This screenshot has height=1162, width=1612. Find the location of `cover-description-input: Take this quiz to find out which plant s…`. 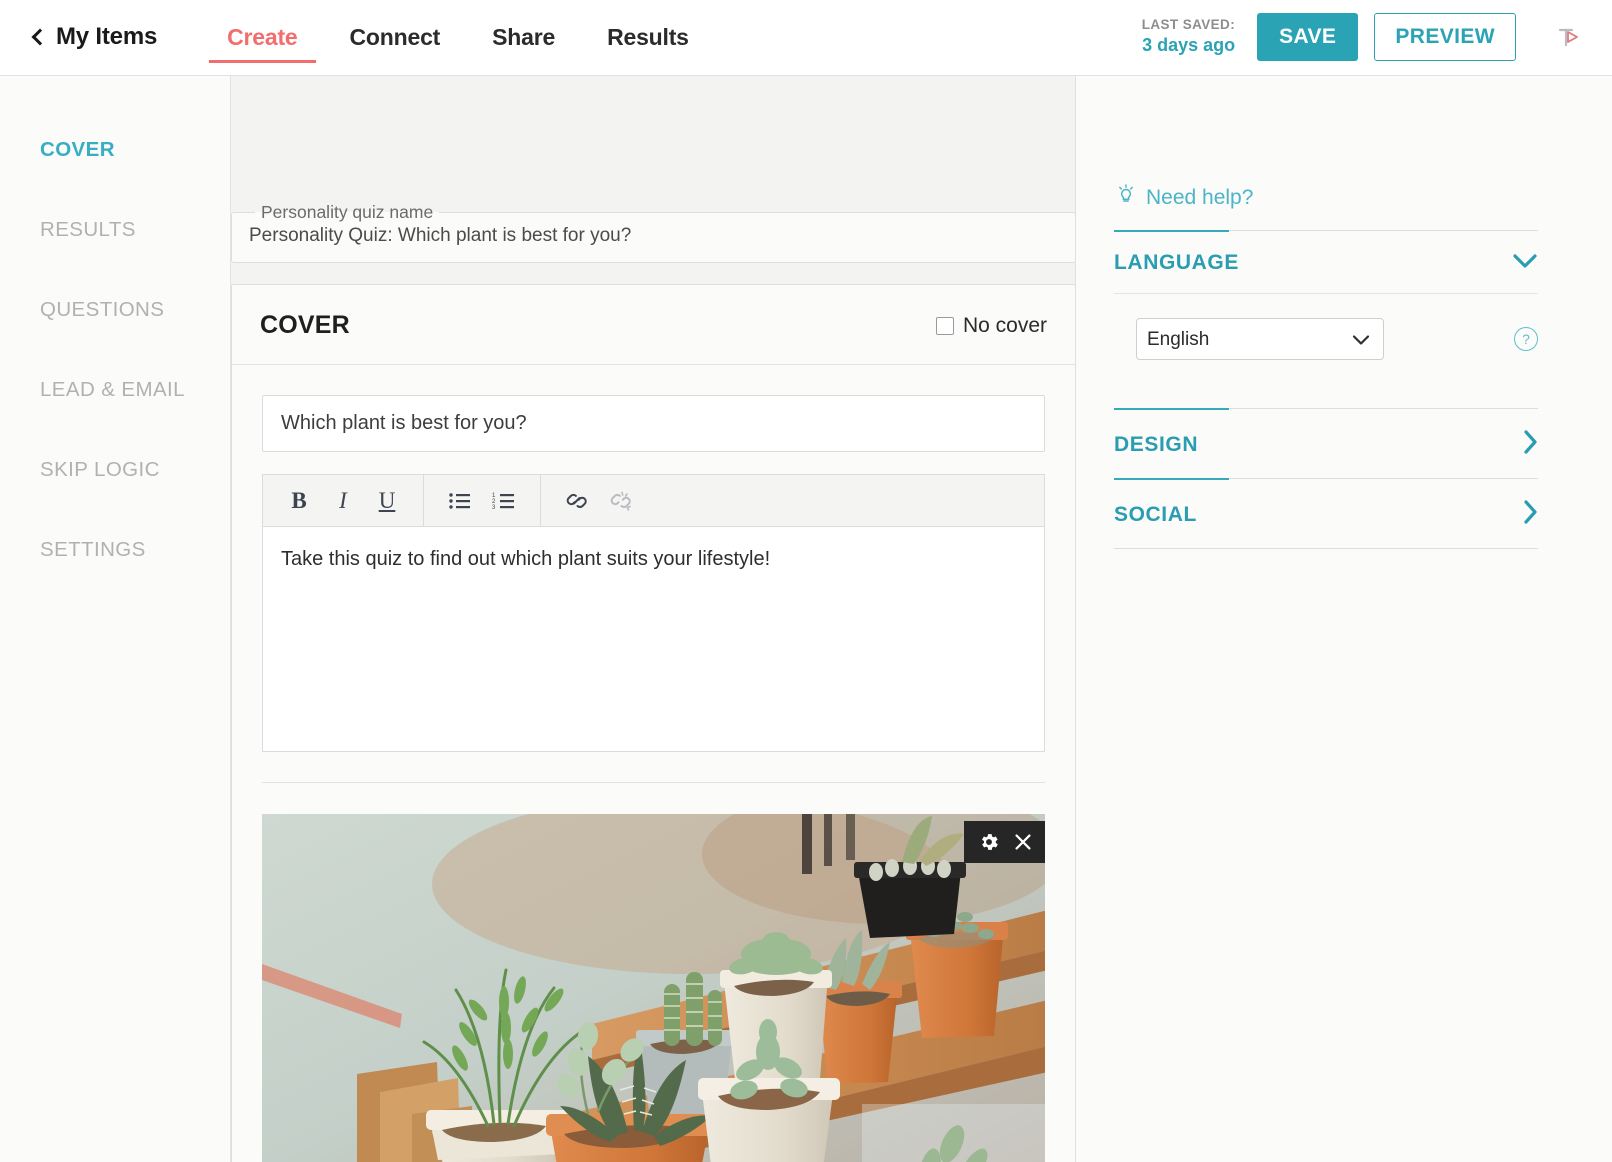

cover-description-input: Take this quiz to find out which plant s… is located at coordinates (653, 639).